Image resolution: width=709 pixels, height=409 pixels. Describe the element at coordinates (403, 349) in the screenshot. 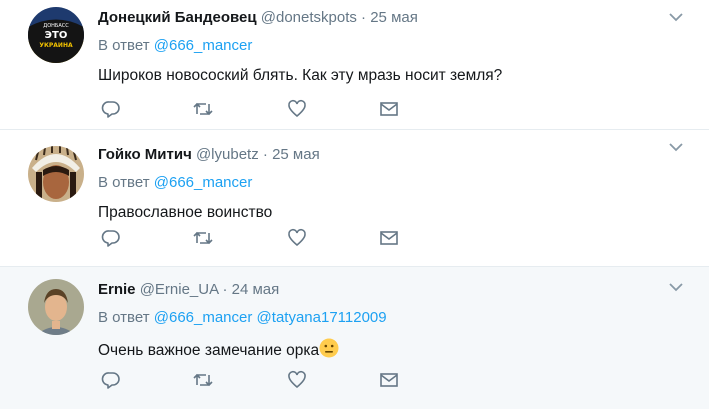

I see `tweet-text: Очень важное замечание орка` at that location.